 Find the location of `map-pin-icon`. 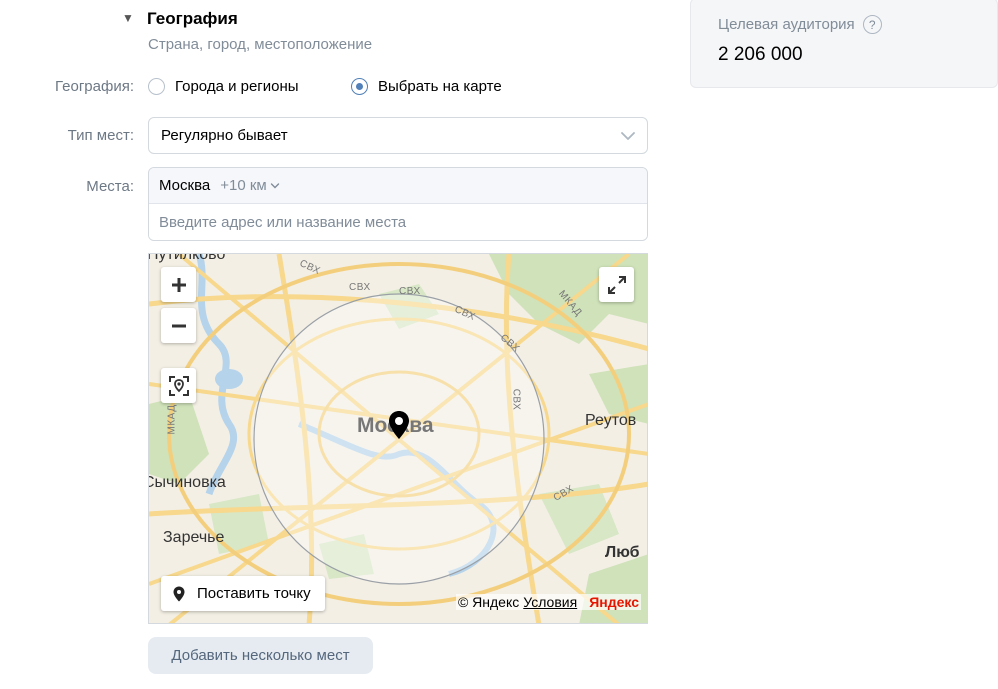

map-pin-icon is located at coordinates (399, 425).